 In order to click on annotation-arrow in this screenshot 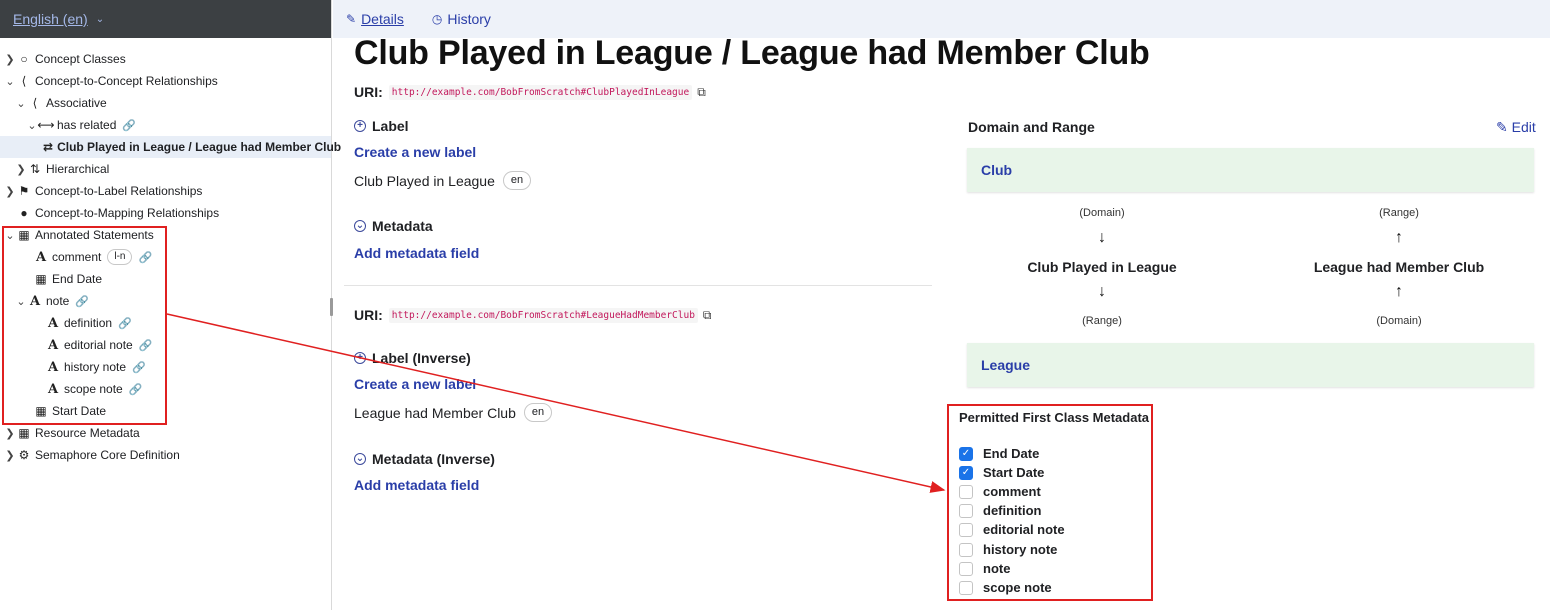, I will do `click(556, 403)`.